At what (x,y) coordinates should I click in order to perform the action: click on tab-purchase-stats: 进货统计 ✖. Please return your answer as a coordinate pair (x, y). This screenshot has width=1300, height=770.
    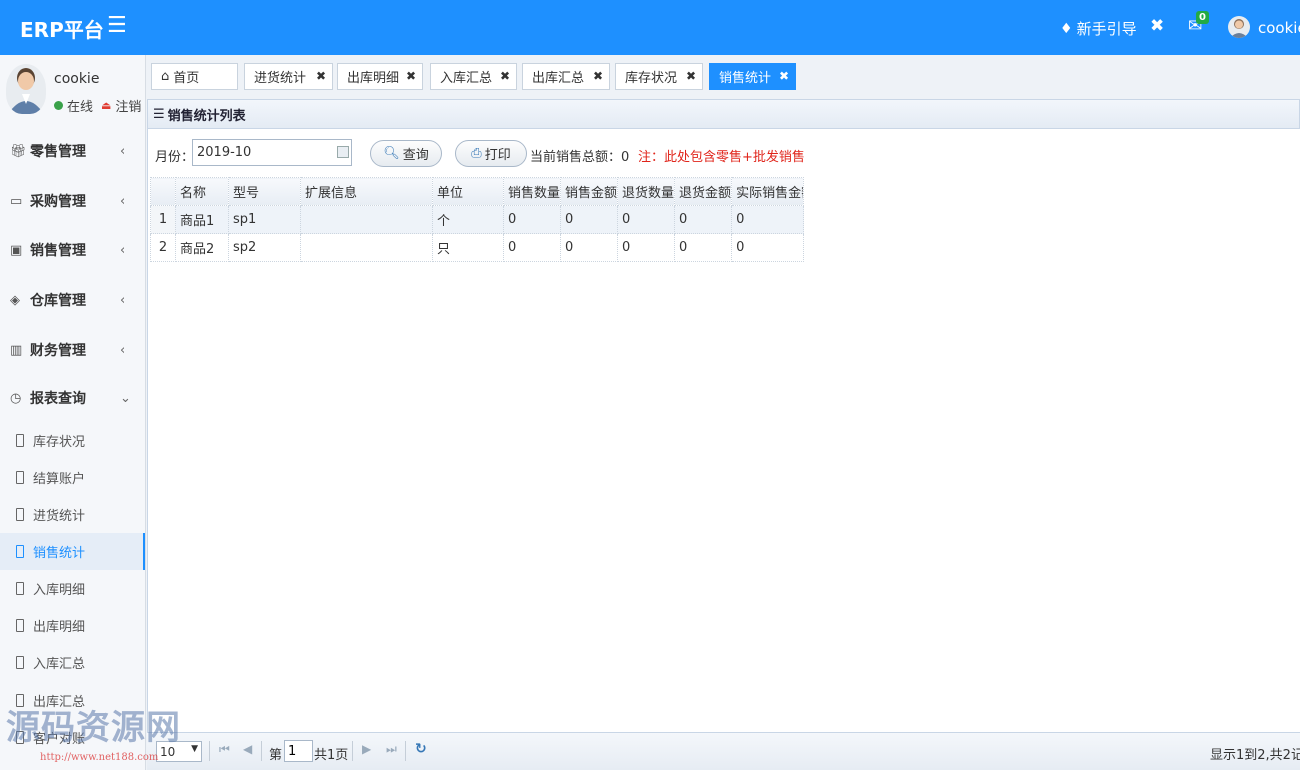
    Looking at the image, I should click on (288, 76).